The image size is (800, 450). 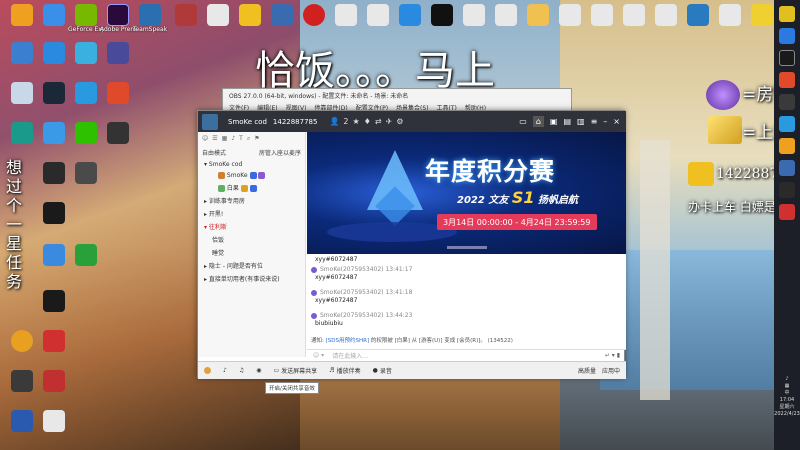 I want to click on desktop-icon-teamspeak: TeamSpeak, so click(x=150, y=24).